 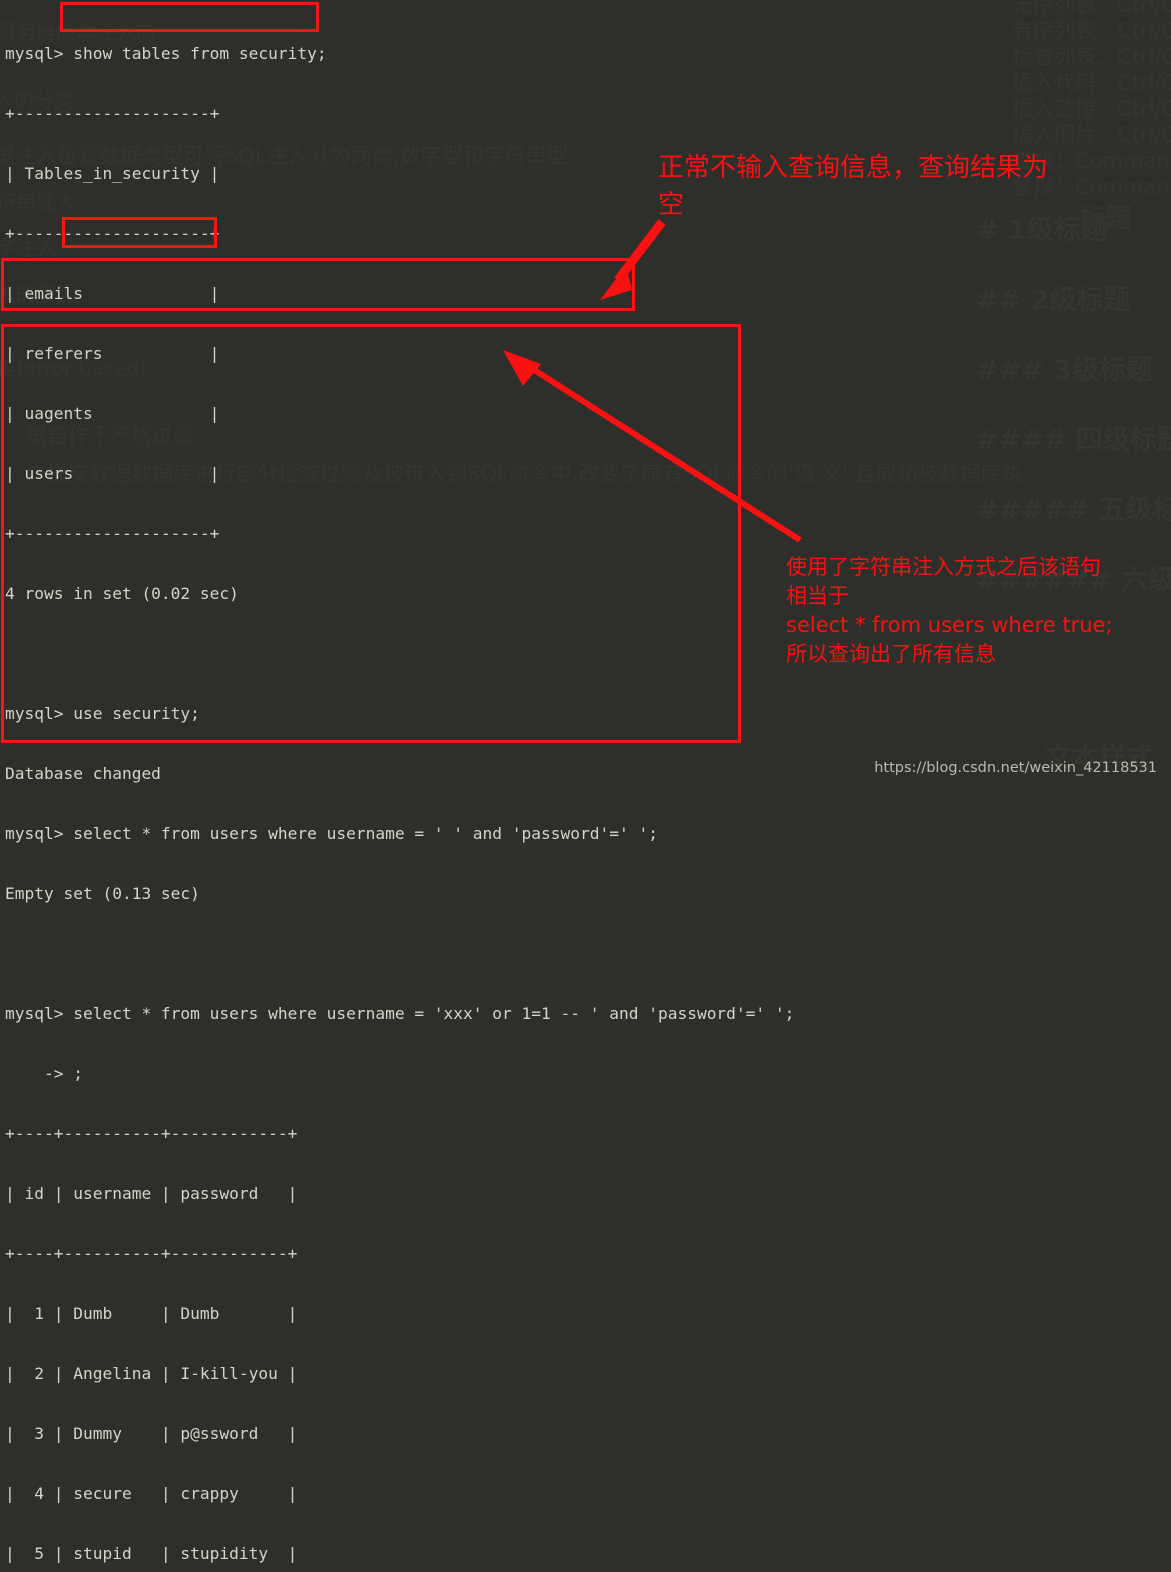 I want to click on terminal-line: | users |, so click(x=112, y=473).